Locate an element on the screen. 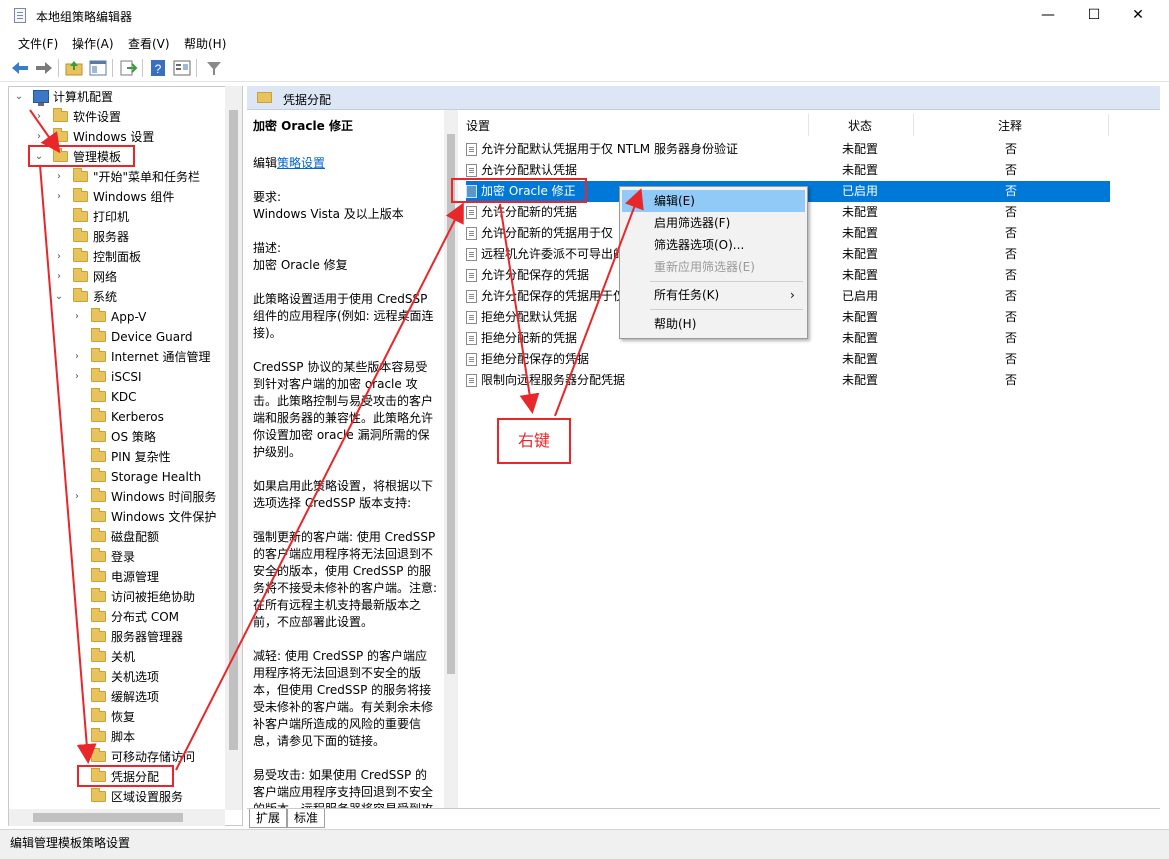  computer-icon is located at coordinates (41, 98).